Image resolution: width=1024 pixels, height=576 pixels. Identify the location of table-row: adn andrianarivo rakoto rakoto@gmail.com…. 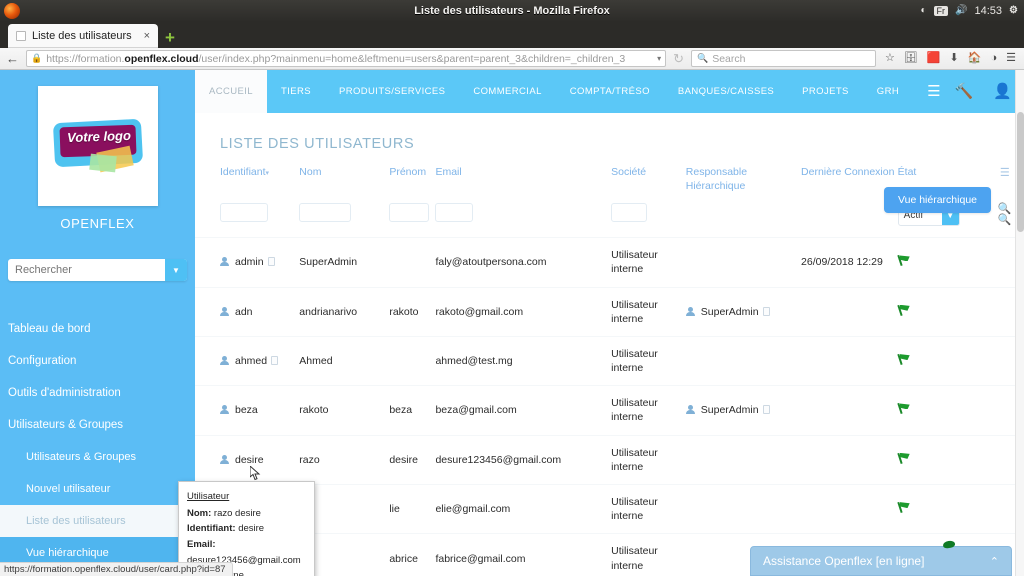
(609, 311).